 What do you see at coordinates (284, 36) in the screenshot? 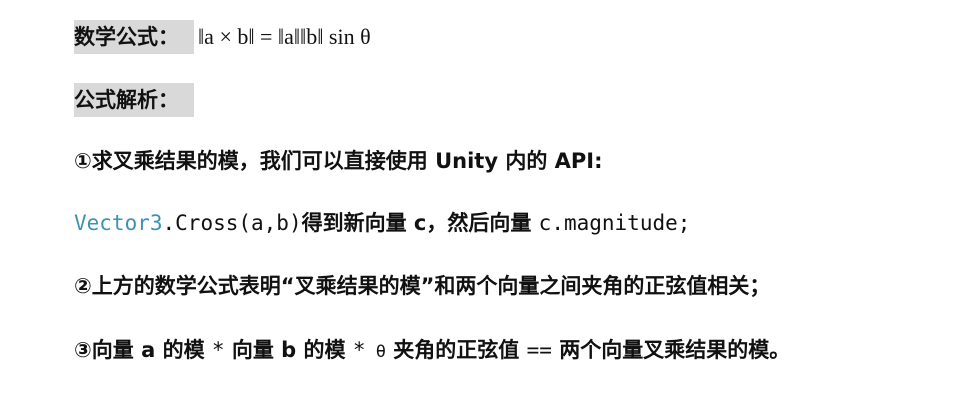
I see `cross-product-formula: ‖a × b‖ = ‖a‖‖b‖ sin θ` at bounding box center [284, 36].